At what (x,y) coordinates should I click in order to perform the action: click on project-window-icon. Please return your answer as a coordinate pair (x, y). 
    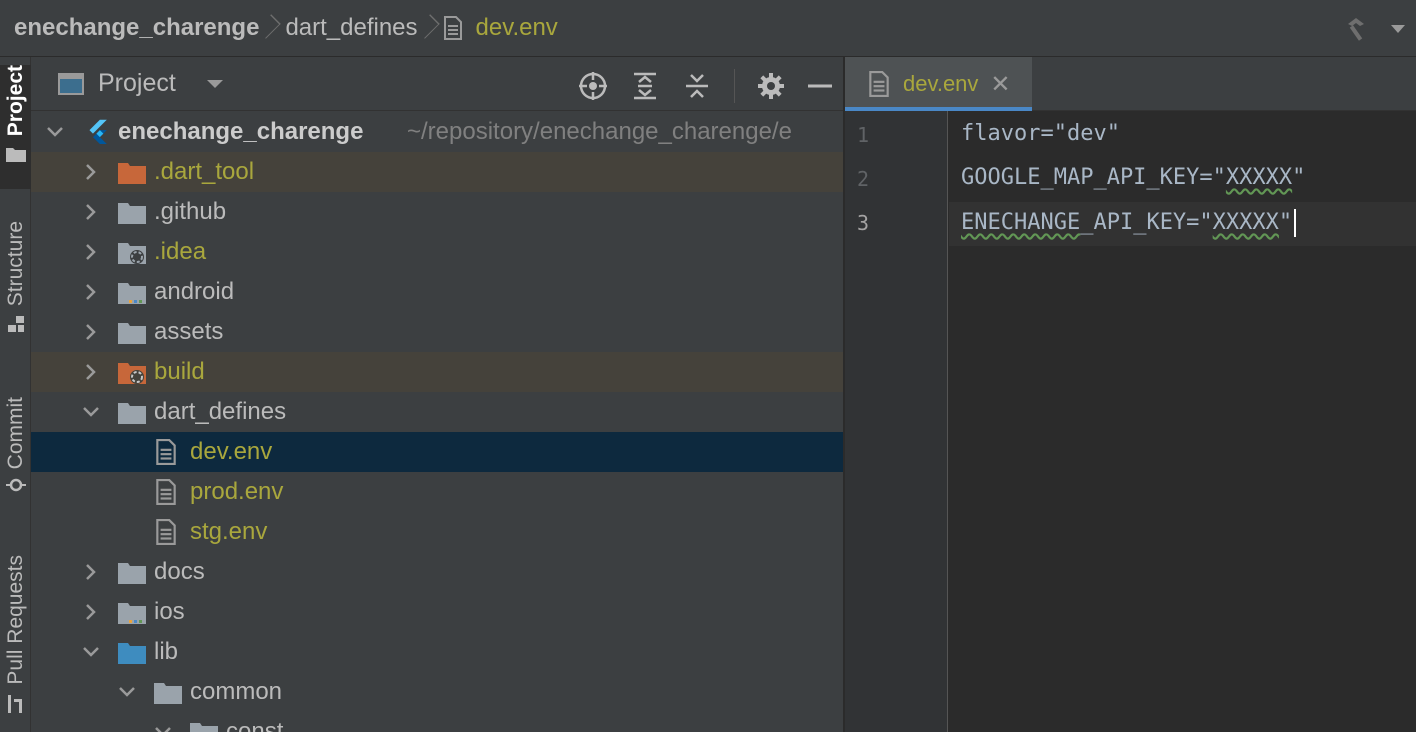
    Looking at the image, I should click on (71, 83).